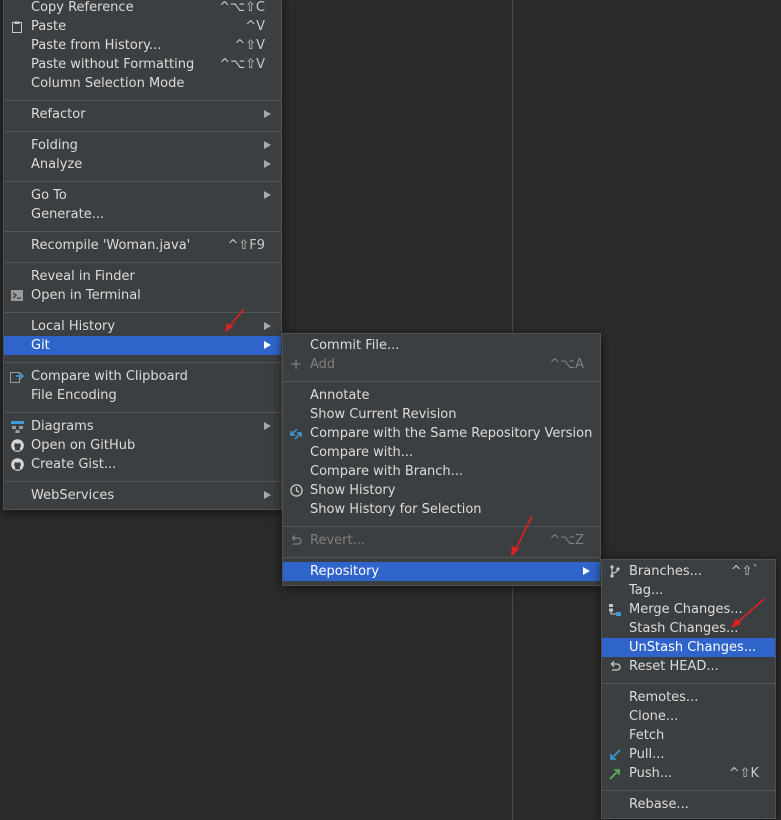 This screenshot has width=781, height=820. Describe the element at coordinates (615, 773) in the screenshot. I see `push-arrow-icon` at that location.